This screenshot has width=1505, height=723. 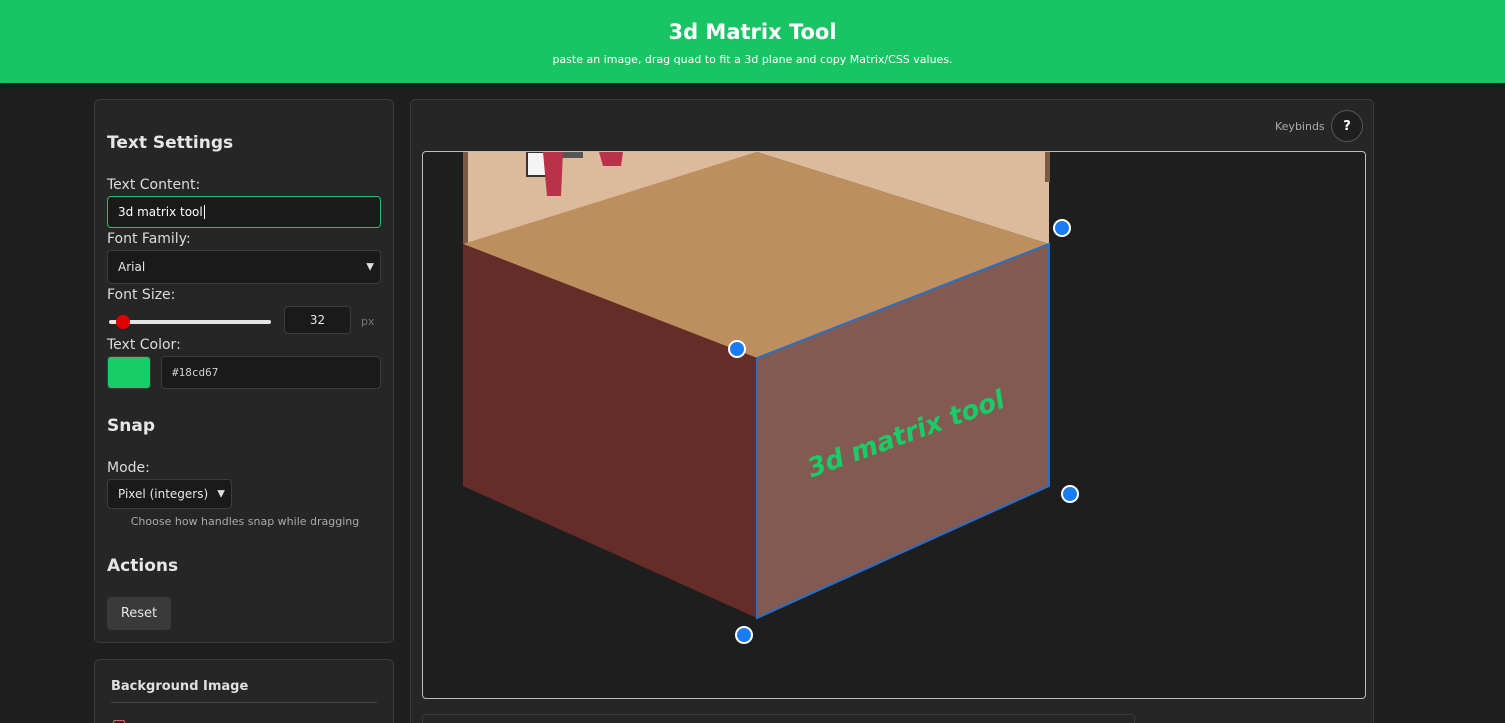 I want to click on text-settings-title: Text Settings, so click(x=170, y=143).